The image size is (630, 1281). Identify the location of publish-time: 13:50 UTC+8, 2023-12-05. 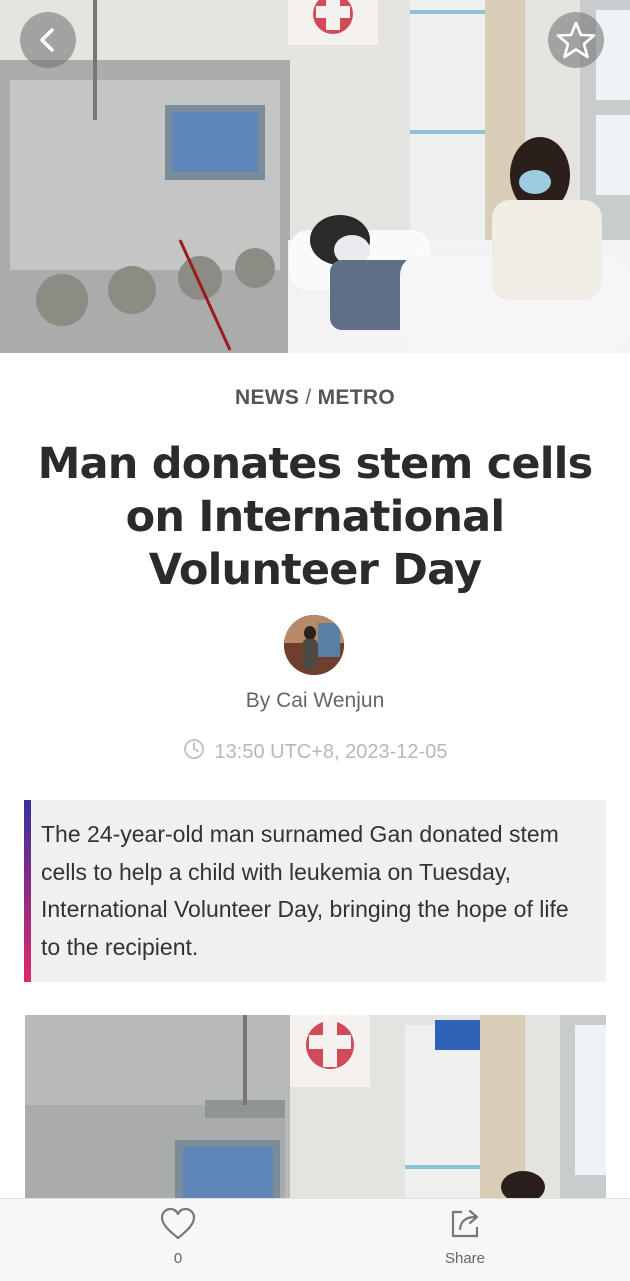
(315, 752).